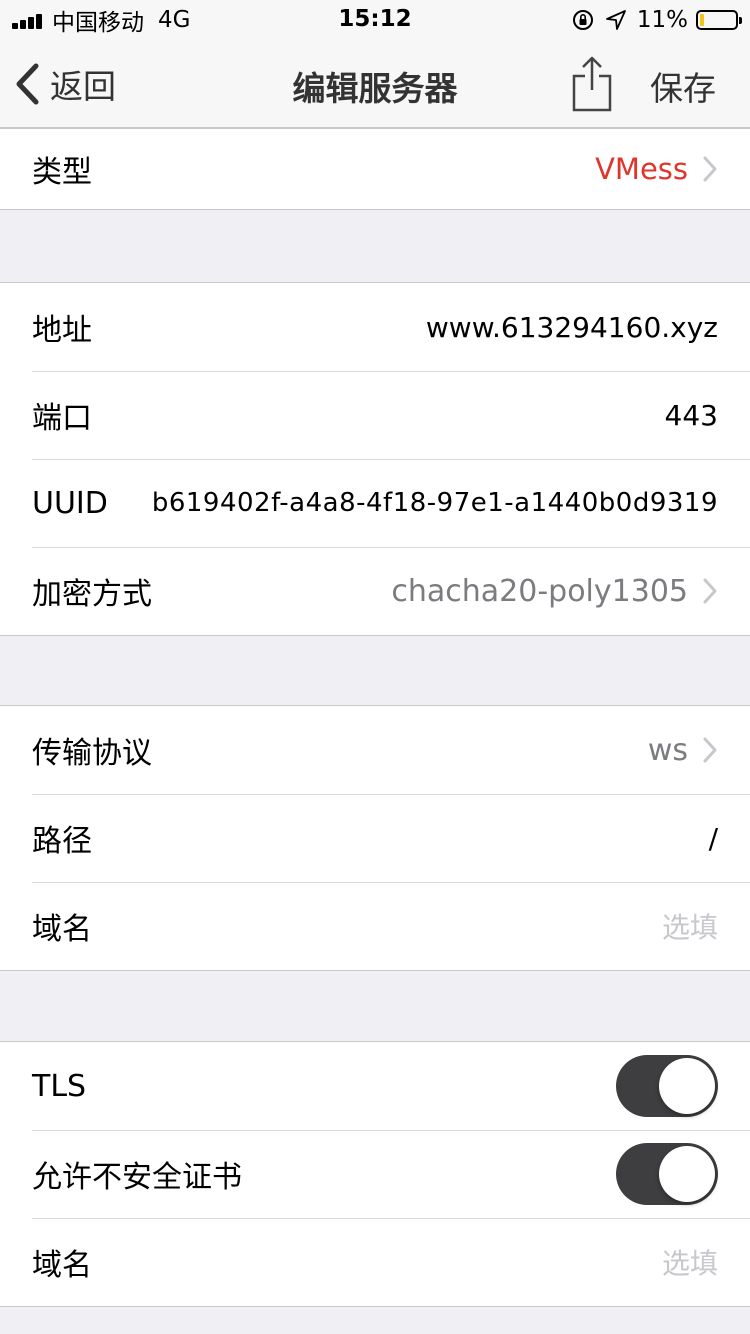  What do you see at coordinates (92, 594) in the screenshot?
I see `encryption-label: 加密方式` at bounding box center [92, 594].